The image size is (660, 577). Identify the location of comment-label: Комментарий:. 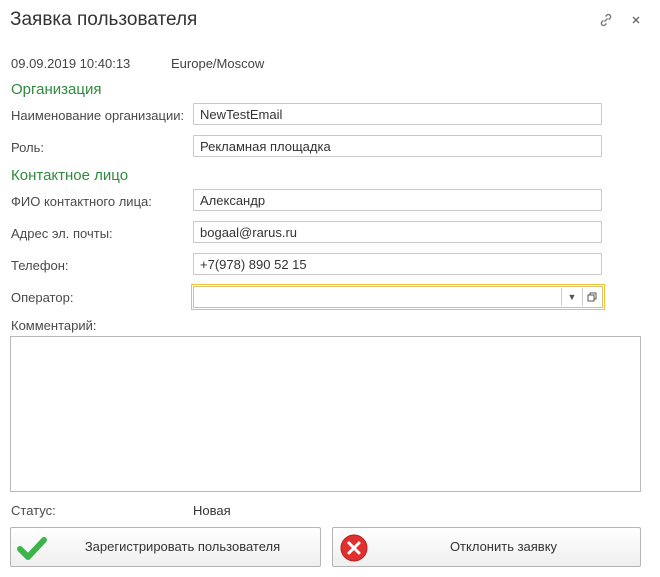
(54, 325).